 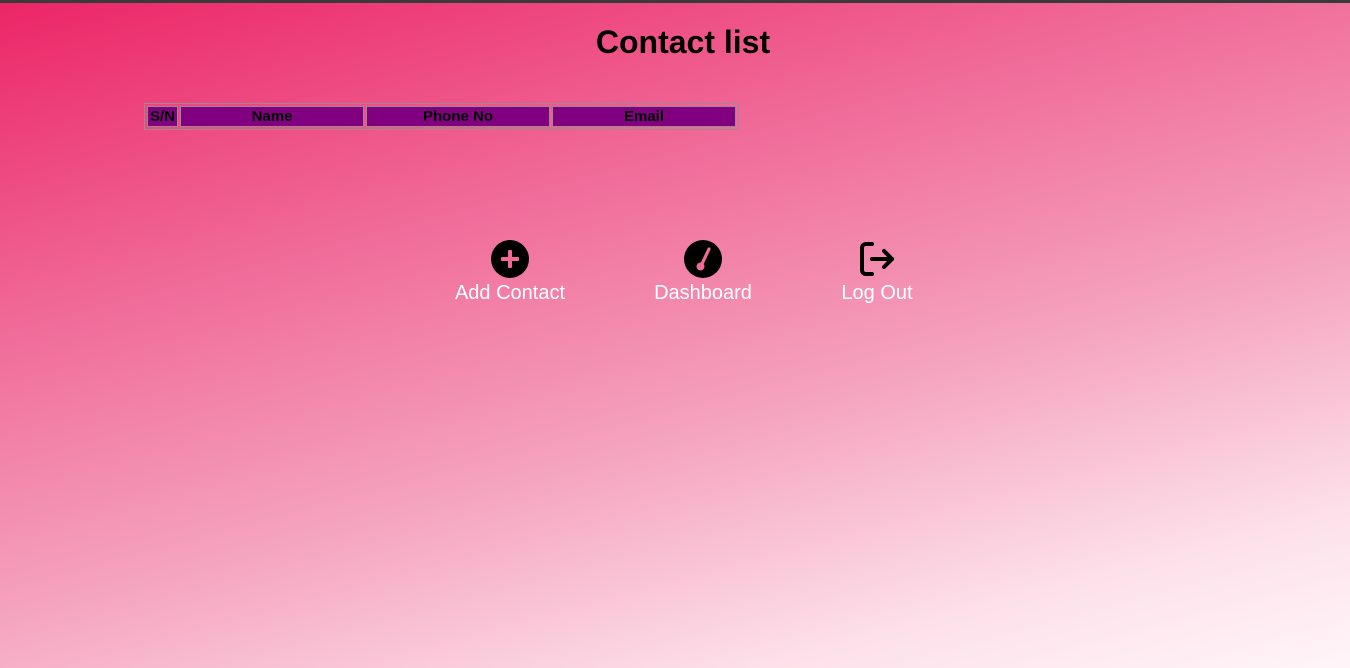 I want to click on logout-link: Log Out, so click(x=877, y=272).